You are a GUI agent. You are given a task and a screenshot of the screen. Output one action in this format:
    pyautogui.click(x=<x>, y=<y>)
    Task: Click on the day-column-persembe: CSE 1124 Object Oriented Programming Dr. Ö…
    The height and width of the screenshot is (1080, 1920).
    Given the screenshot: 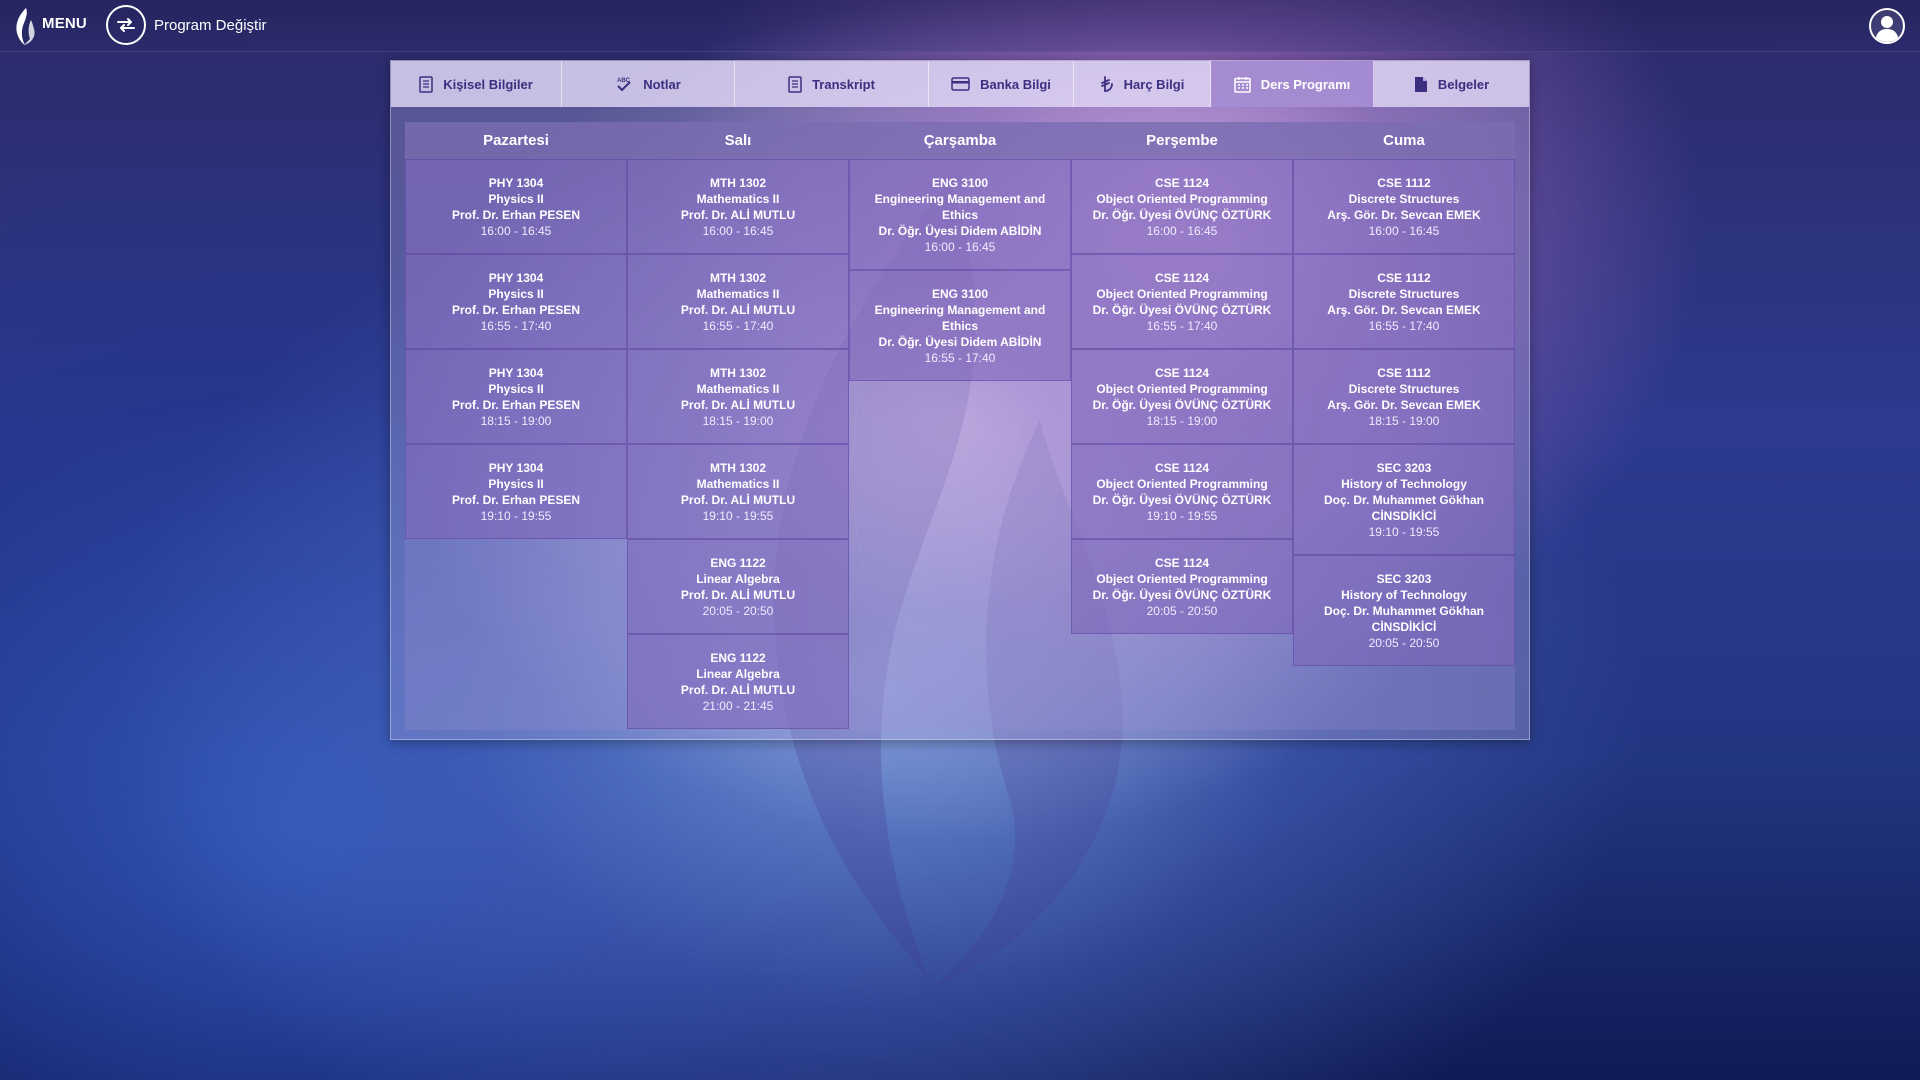 What is the action you would take?
    pyautogui.click(x=1182, y=444)
    